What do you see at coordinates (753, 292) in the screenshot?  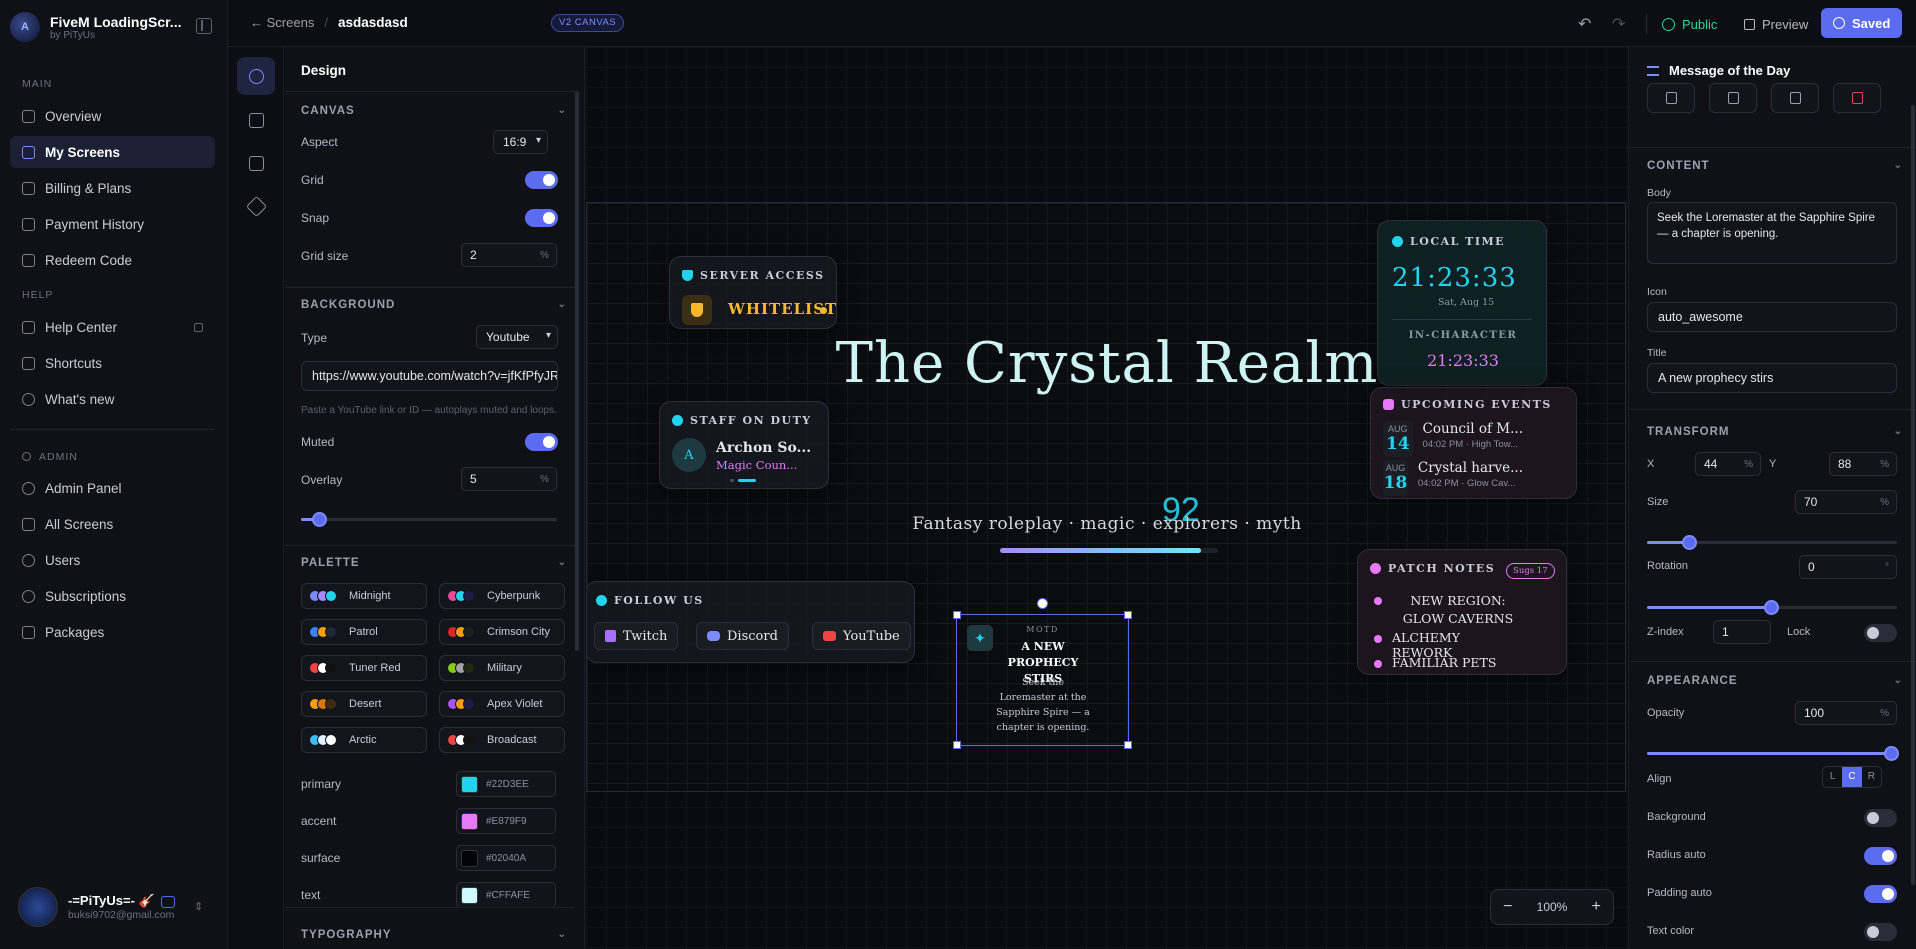 I see `server-access-widget: SERVER ACCESS WHITELIST` at bounding box center [753, 292].